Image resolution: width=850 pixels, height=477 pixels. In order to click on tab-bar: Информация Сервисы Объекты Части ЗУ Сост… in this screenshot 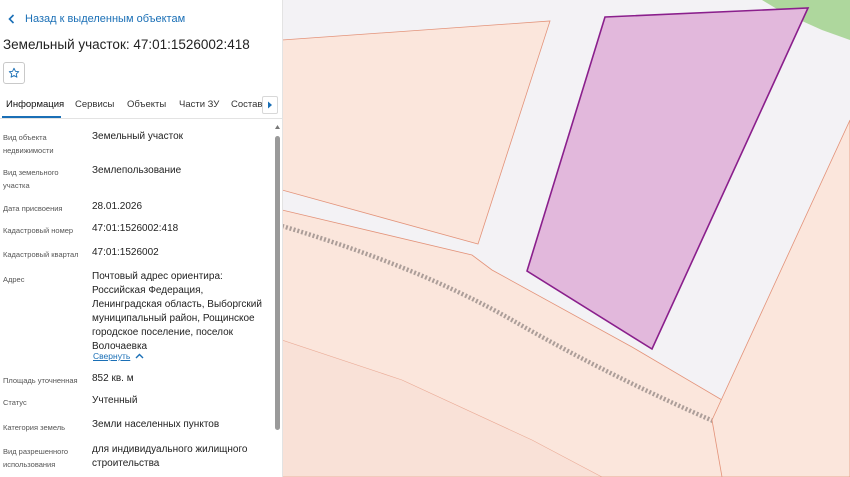, I will do `click(141, 106)`.